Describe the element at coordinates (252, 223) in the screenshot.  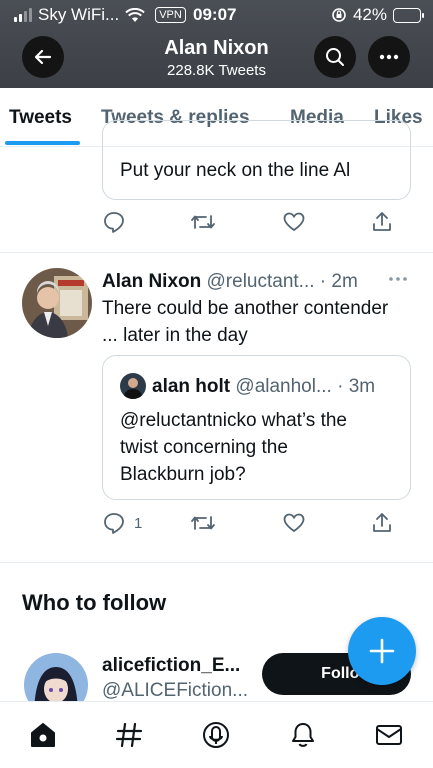
I see `tweet-actions` at that location.